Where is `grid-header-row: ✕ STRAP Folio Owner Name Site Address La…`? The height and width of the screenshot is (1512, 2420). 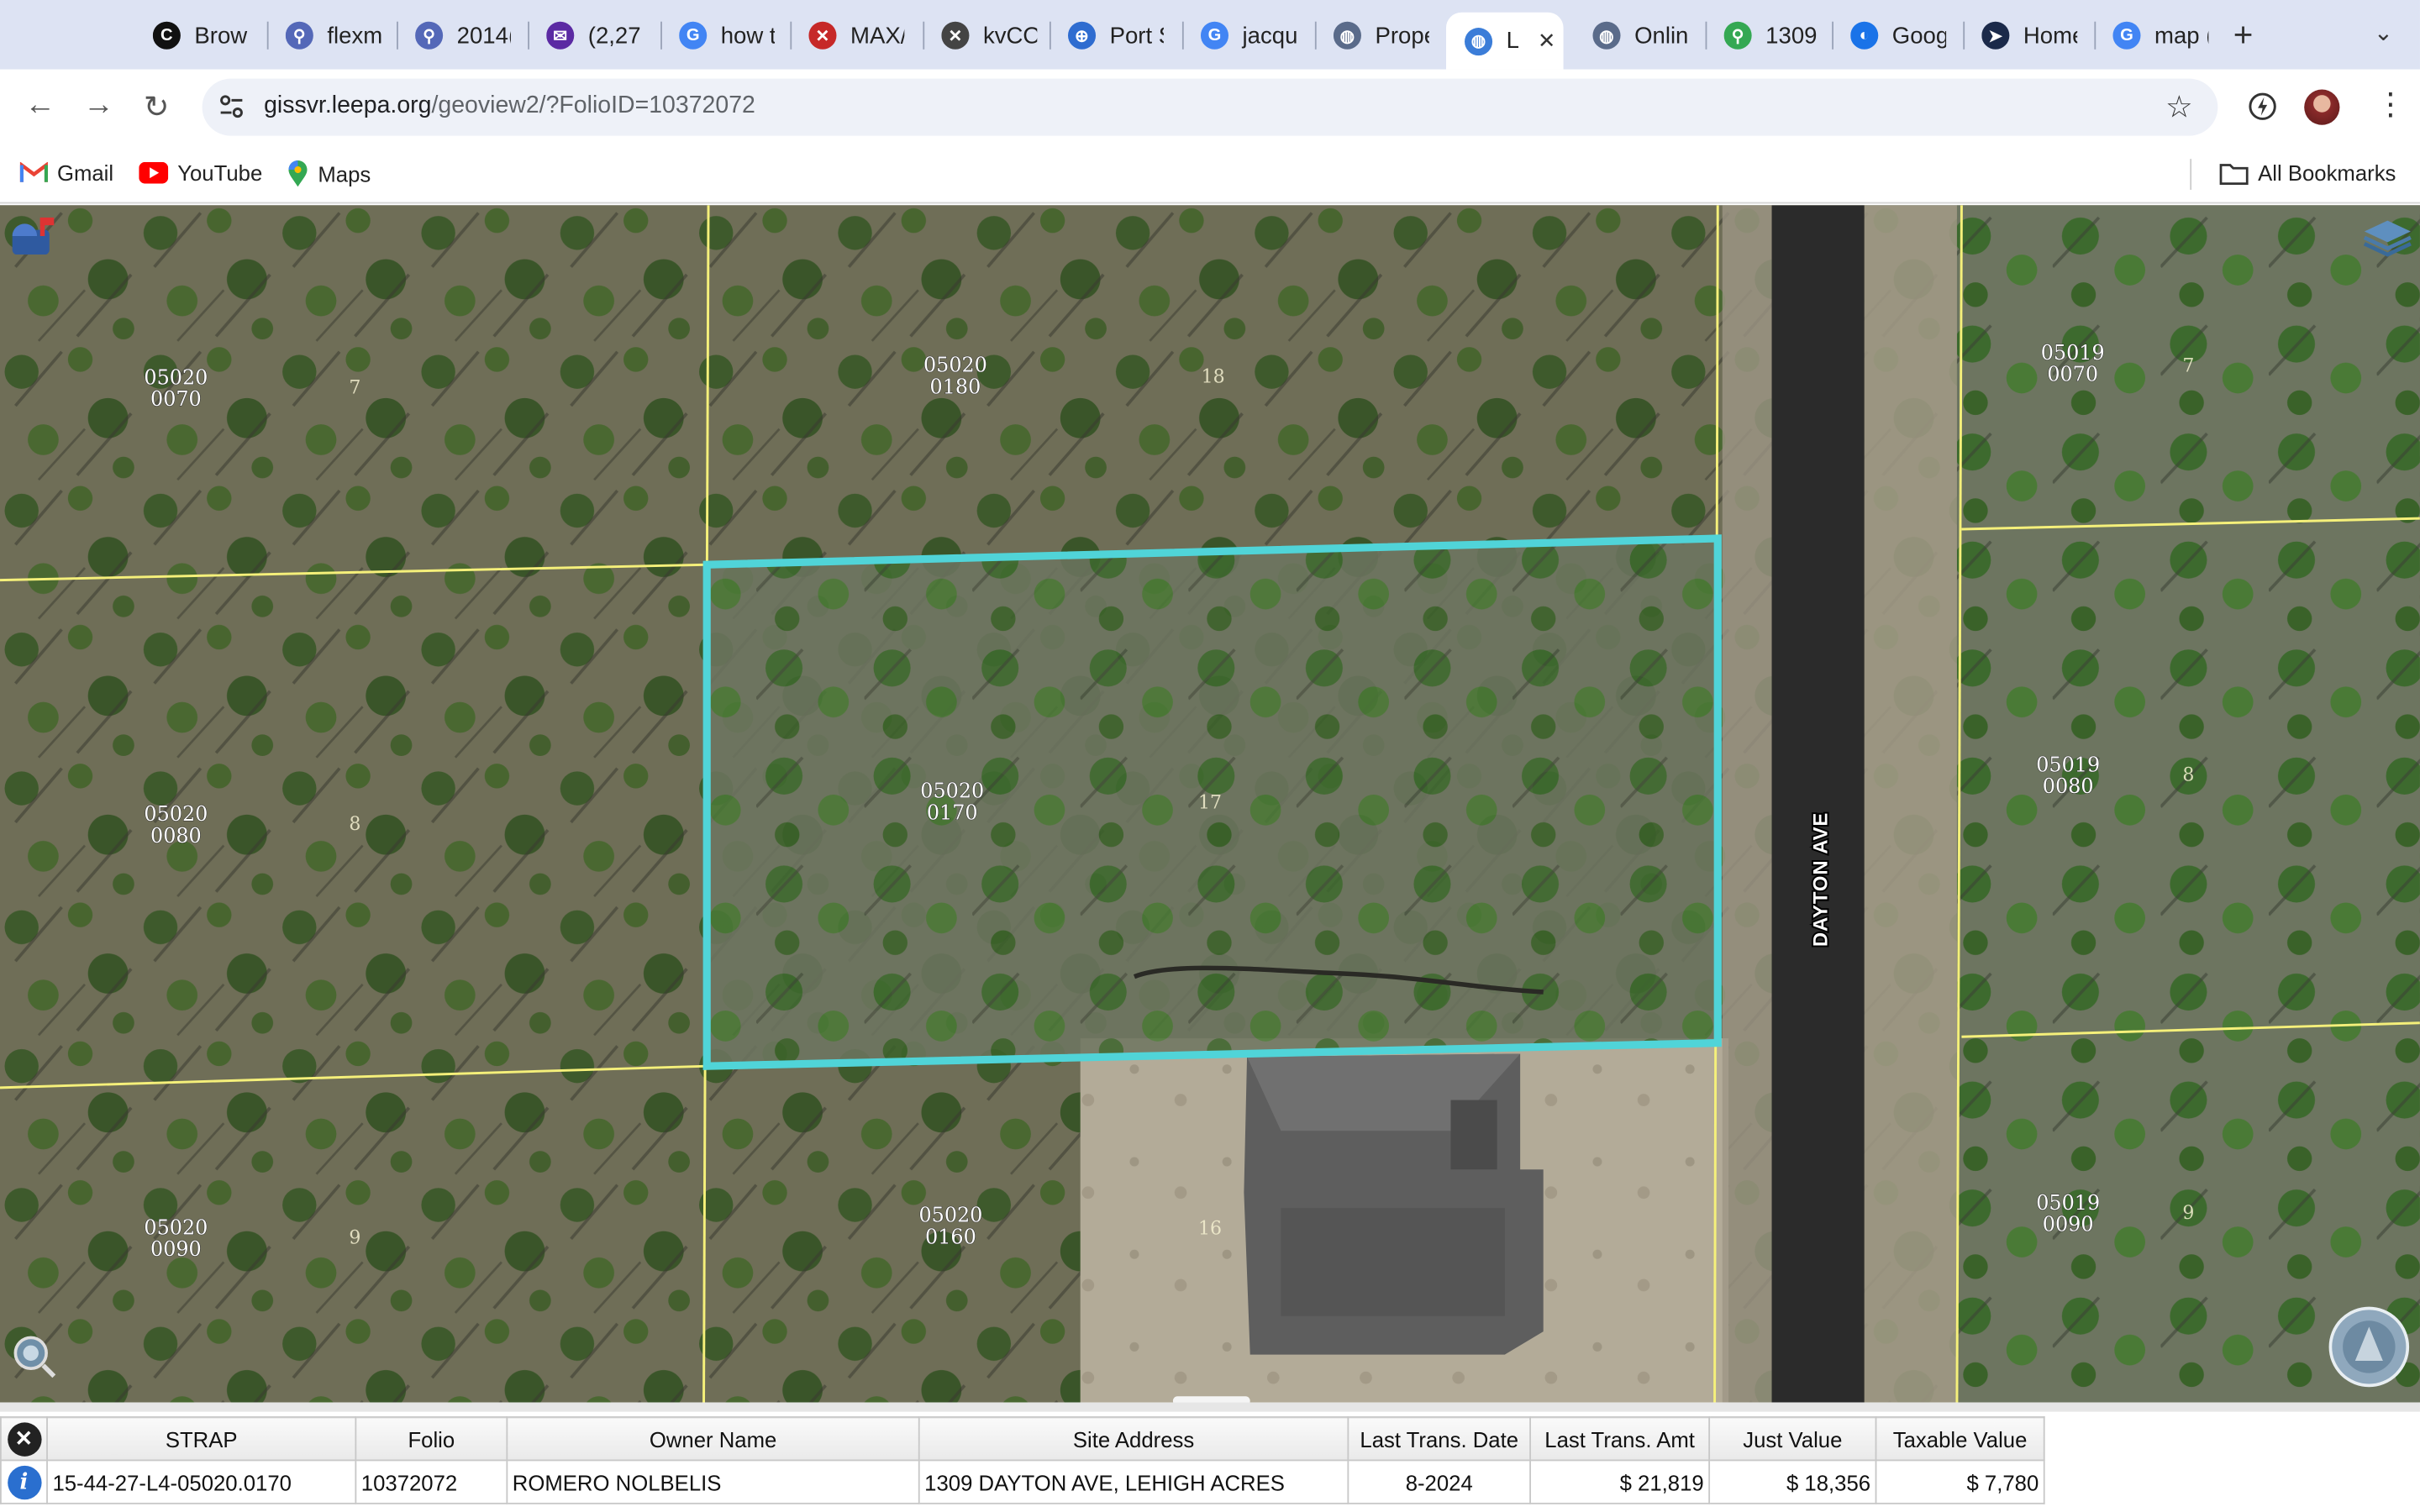 grid-header-row: ✕ STRAP Folio Owner Name Site Address La… is located at coordinates (1022, 1439).